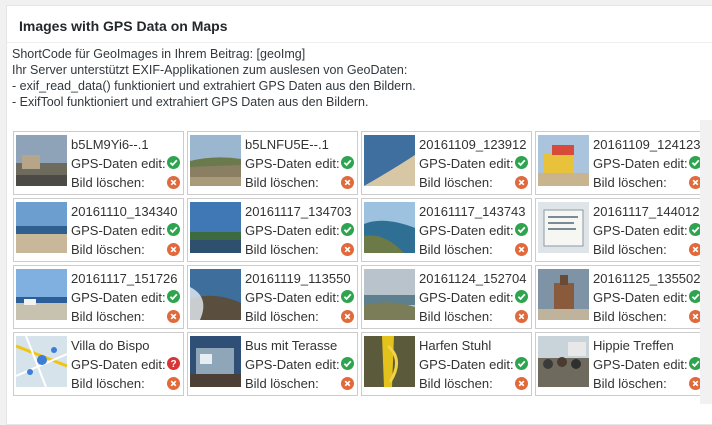  Describe the element at coordinates (473, 278) in the screenshot. I see `image-name: 20161124_152704` at that location.